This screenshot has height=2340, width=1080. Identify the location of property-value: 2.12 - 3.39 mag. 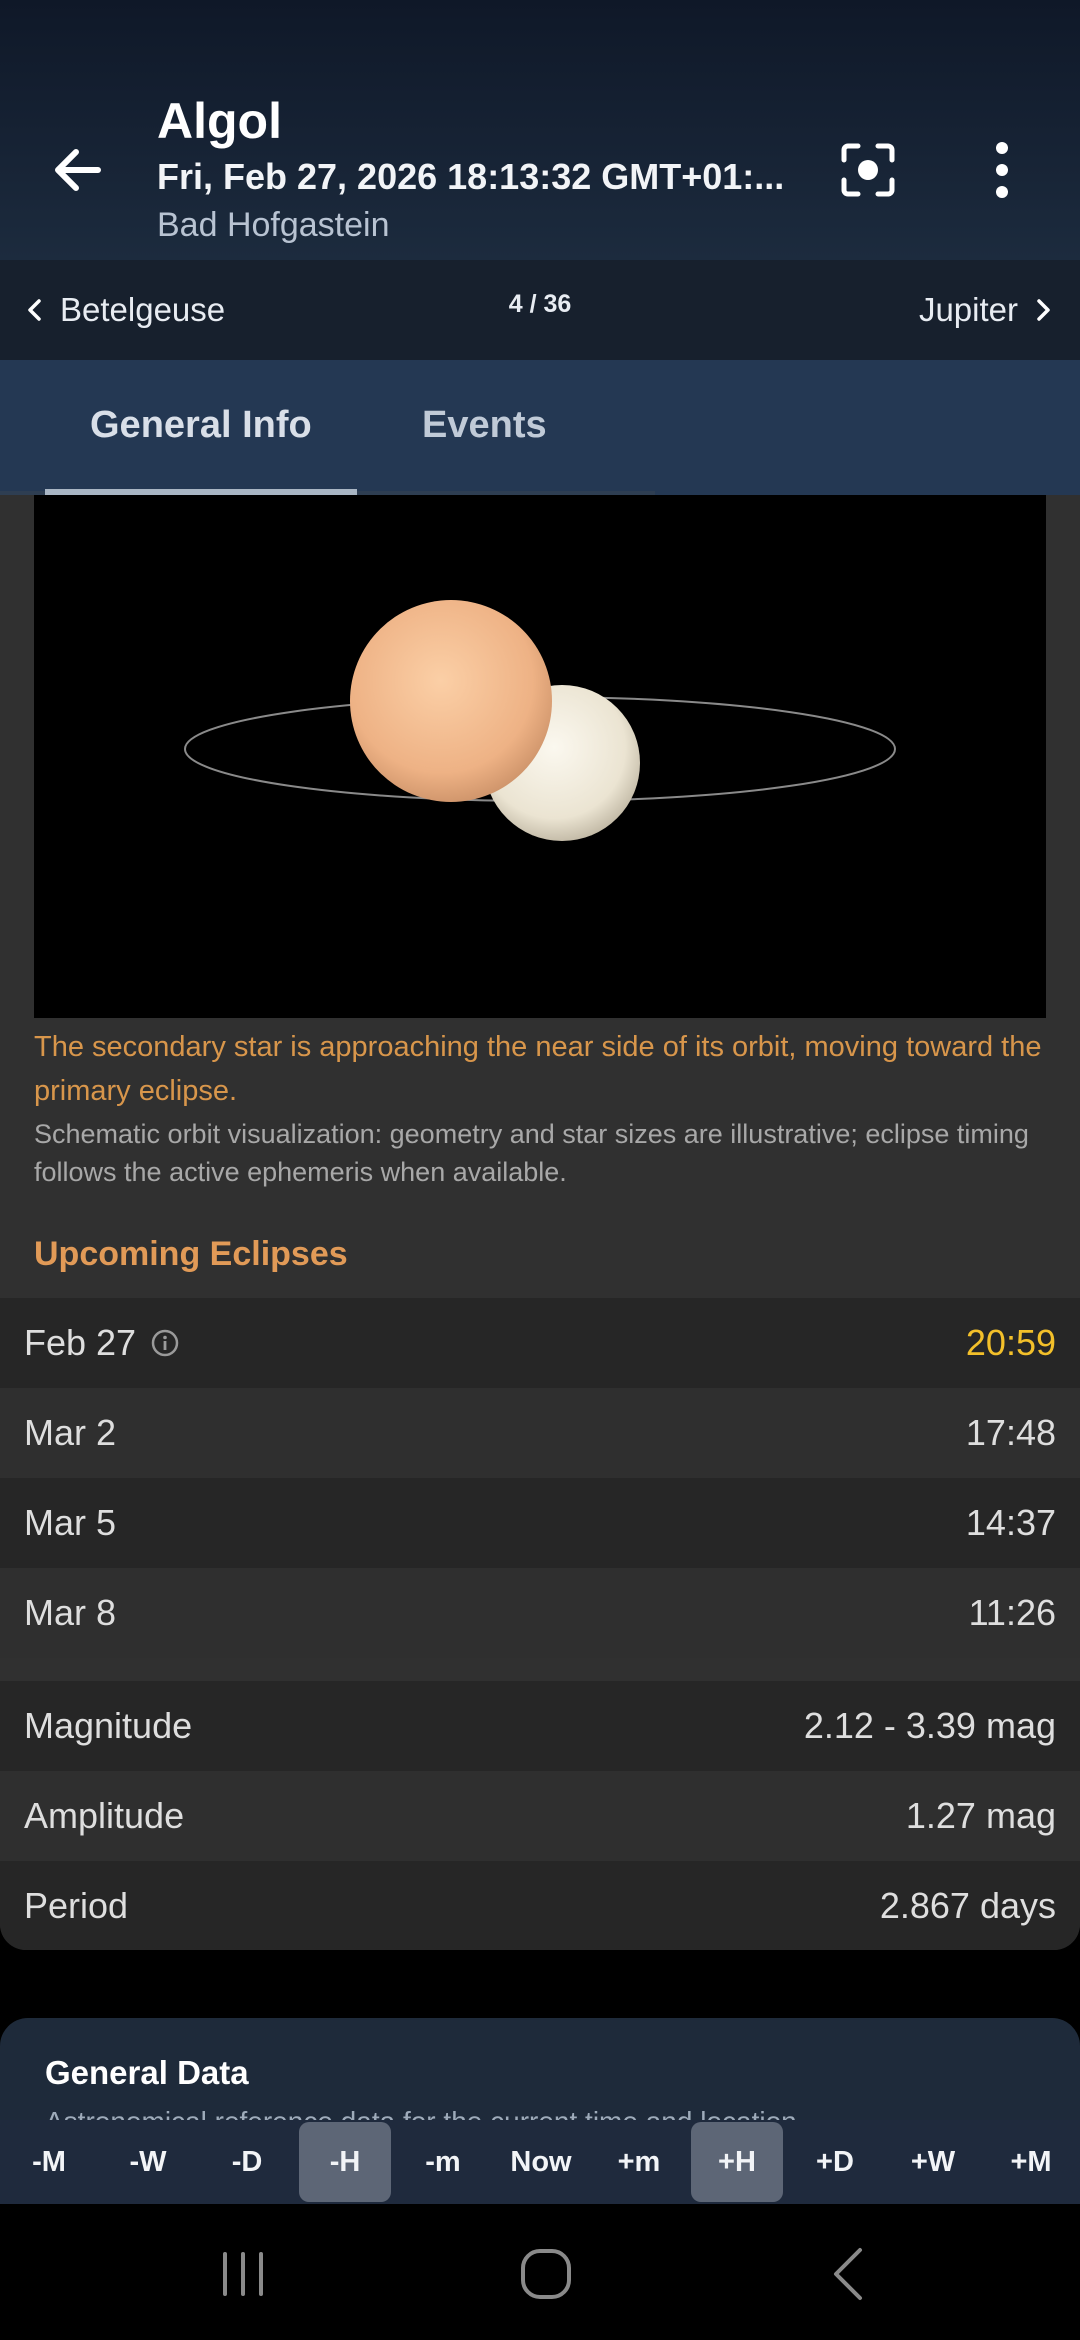
(929, 1725).